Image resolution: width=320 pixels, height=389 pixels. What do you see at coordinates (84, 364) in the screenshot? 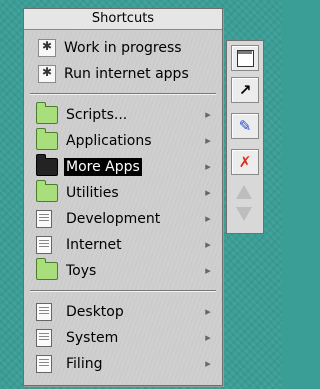
I see `menu-item-label: Filing` at bounding box center [84, 364].